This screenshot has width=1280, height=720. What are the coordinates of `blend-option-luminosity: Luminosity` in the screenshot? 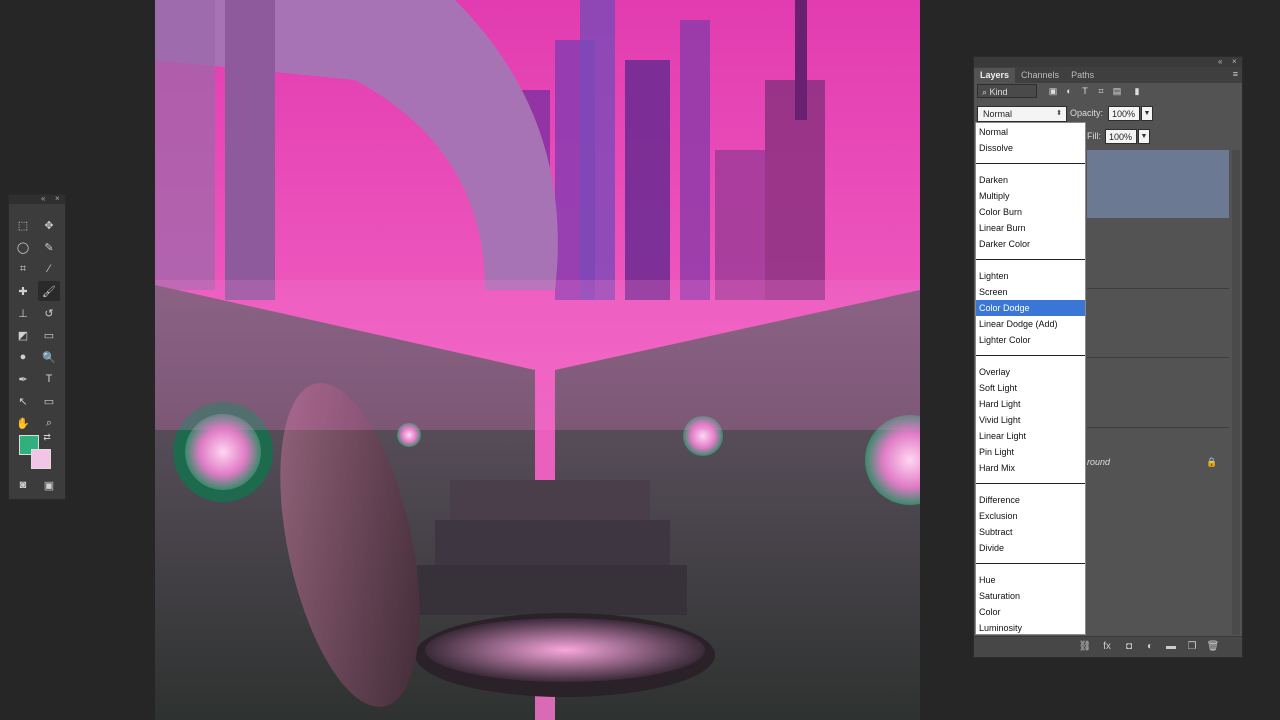 It's located at (1030, 628).